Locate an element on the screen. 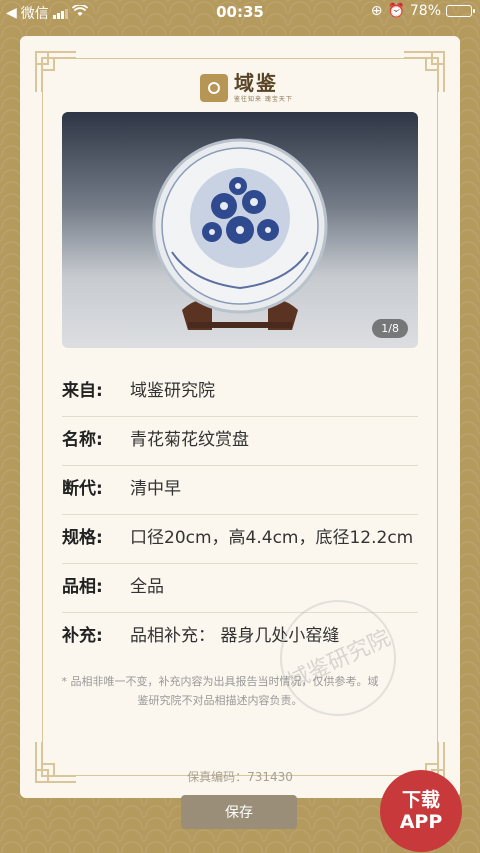 The image size is (480, 853). download-app-label: APP is located at coordinates (421, 822).